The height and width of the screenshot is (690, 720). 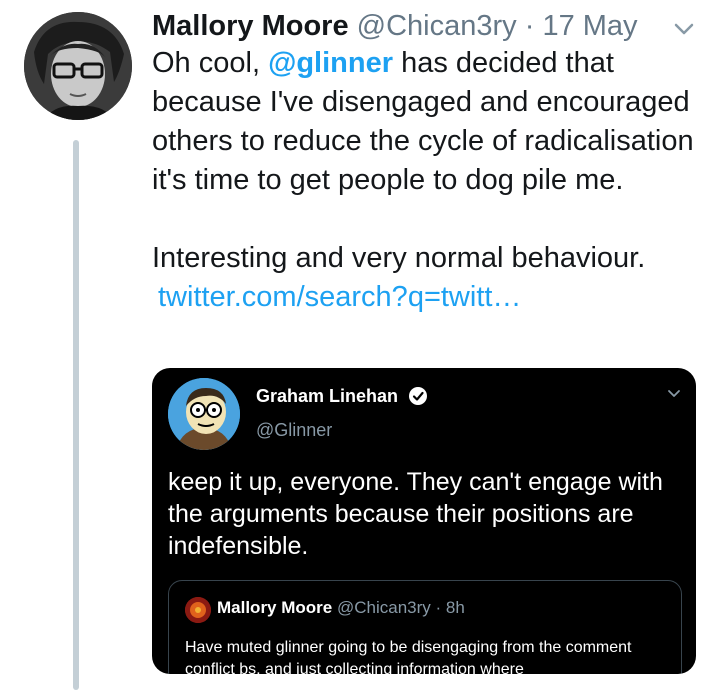 What do you see at coordinates (76, 415) in the screenshot?
I see `thread-connector-line` at bounding box center [76, 415].